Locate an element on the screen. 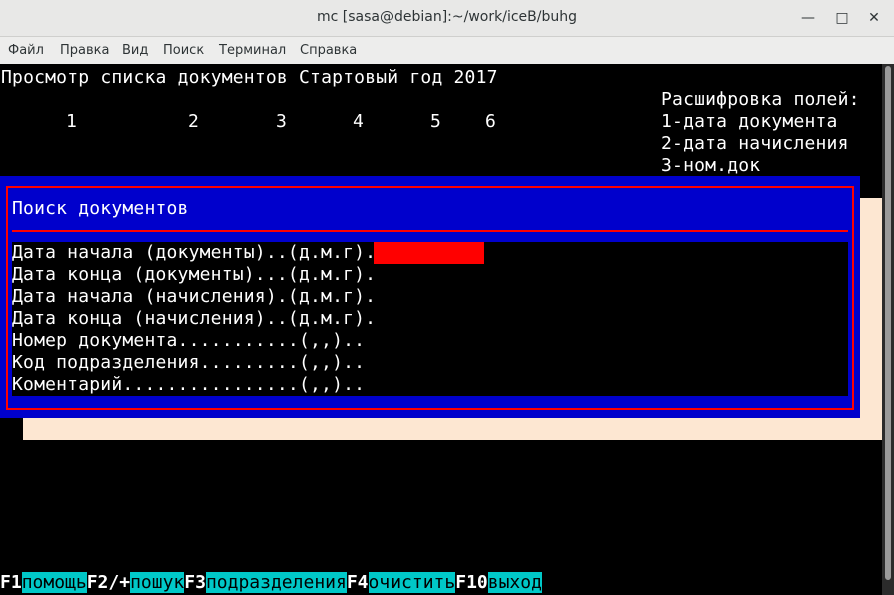  menu-help: Справка is located at coordinates (328, 50).